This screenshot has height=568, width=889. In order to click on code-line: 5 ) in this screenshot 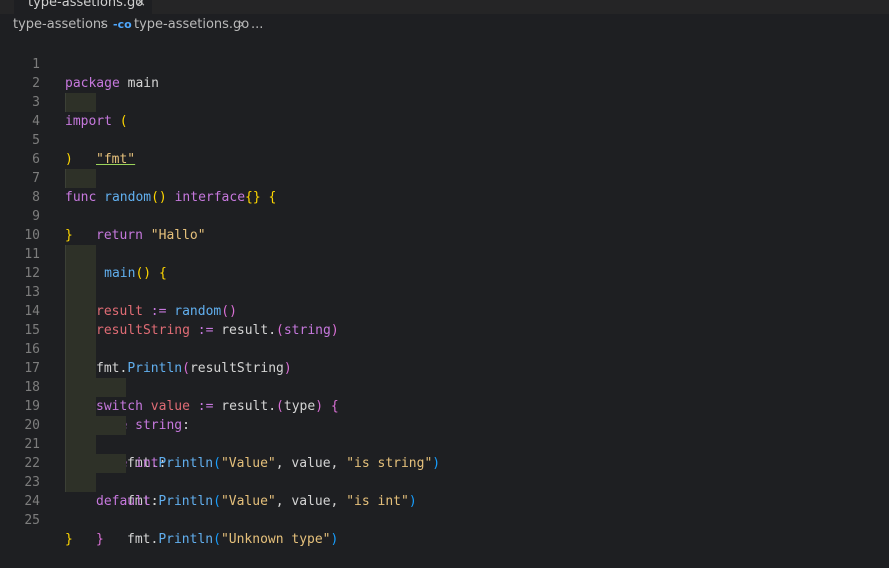, I will do `click(444, 139)`.